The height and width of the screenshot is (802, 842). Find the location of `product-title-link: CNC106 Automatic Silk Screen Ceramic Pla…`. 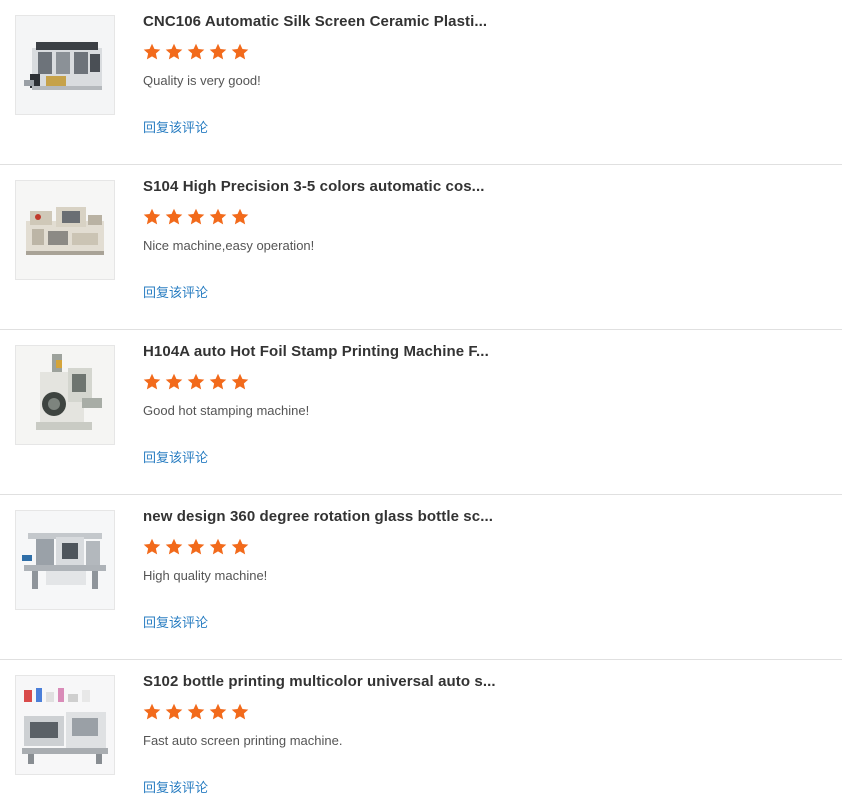

product-title-link: CNC106 Automatic Silk Screen Ceramic Pla… is located at coordinates (323, 22).